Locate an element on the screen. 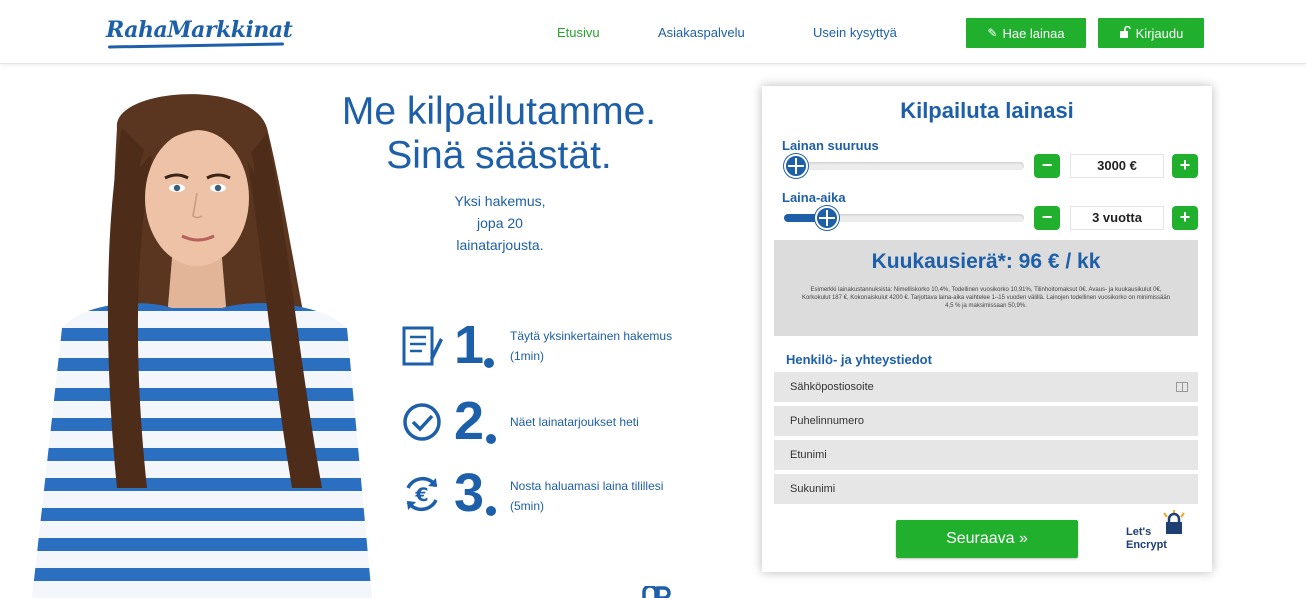  term-slider-handle is located at coordinates (827, 218).